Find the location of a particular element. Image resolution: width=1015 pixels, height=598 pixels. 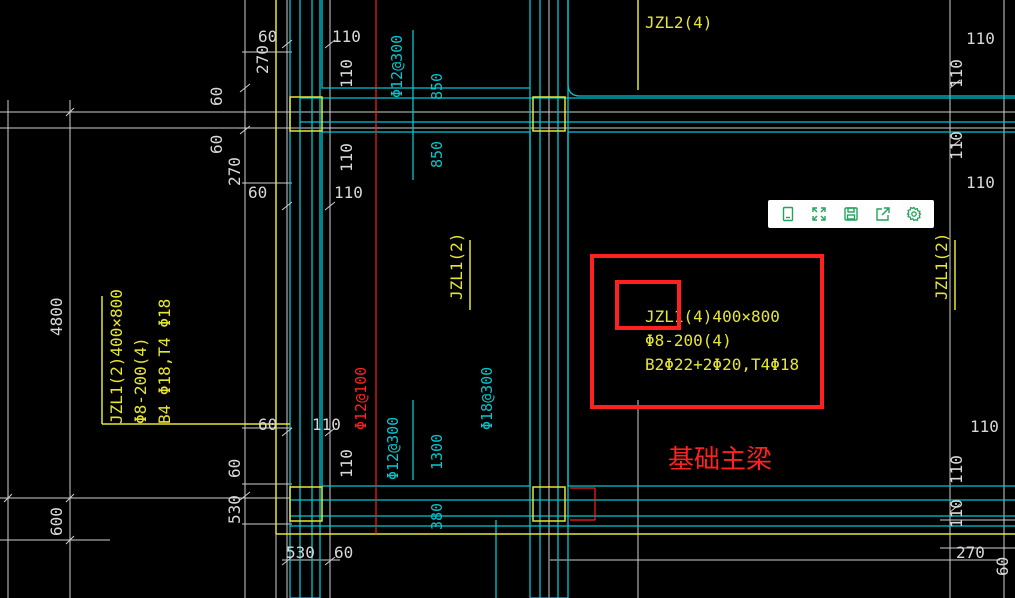

page-icon is located at coordinates (787, 214).